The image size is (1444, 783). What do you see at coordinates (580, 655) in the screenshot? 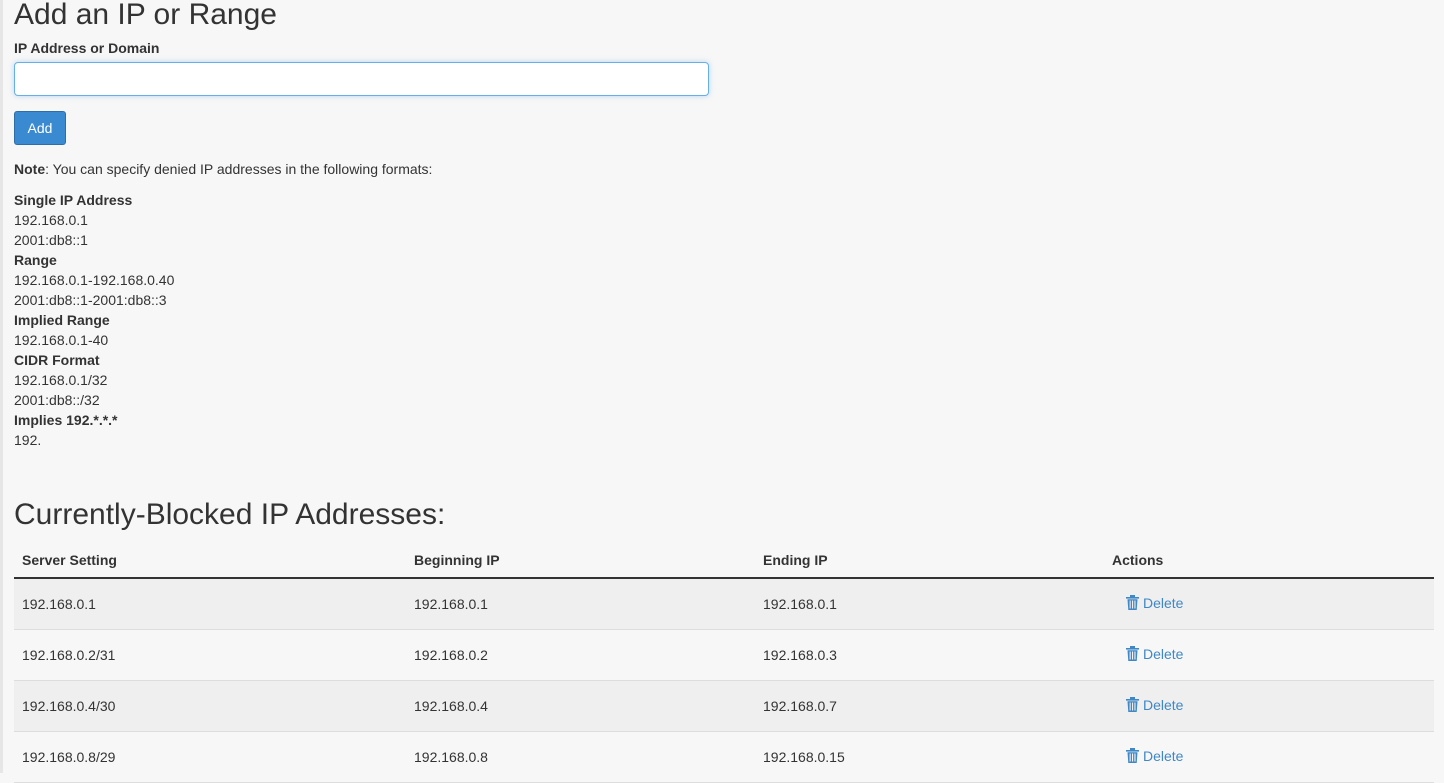
I see `beginning-ip-cell: 192.168.0.2` at bounding box center [580, 655].